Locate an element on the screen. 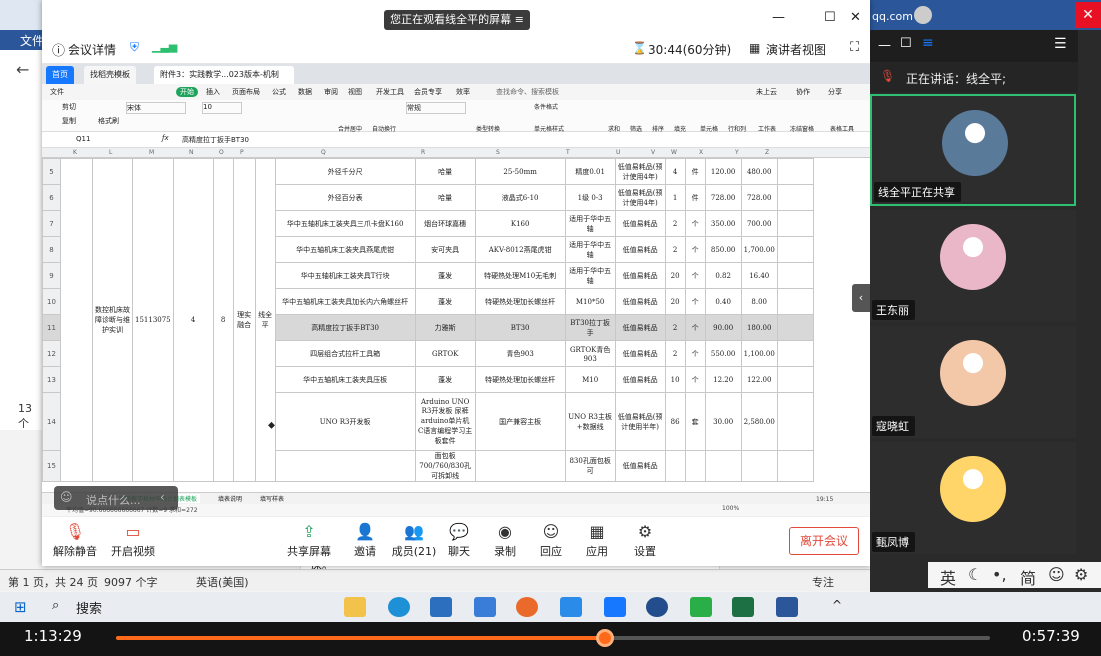 Image resolution: width=1101 pixels, height=656 pixels. table-cell: 16.40 is located at coordinates (759, 275).